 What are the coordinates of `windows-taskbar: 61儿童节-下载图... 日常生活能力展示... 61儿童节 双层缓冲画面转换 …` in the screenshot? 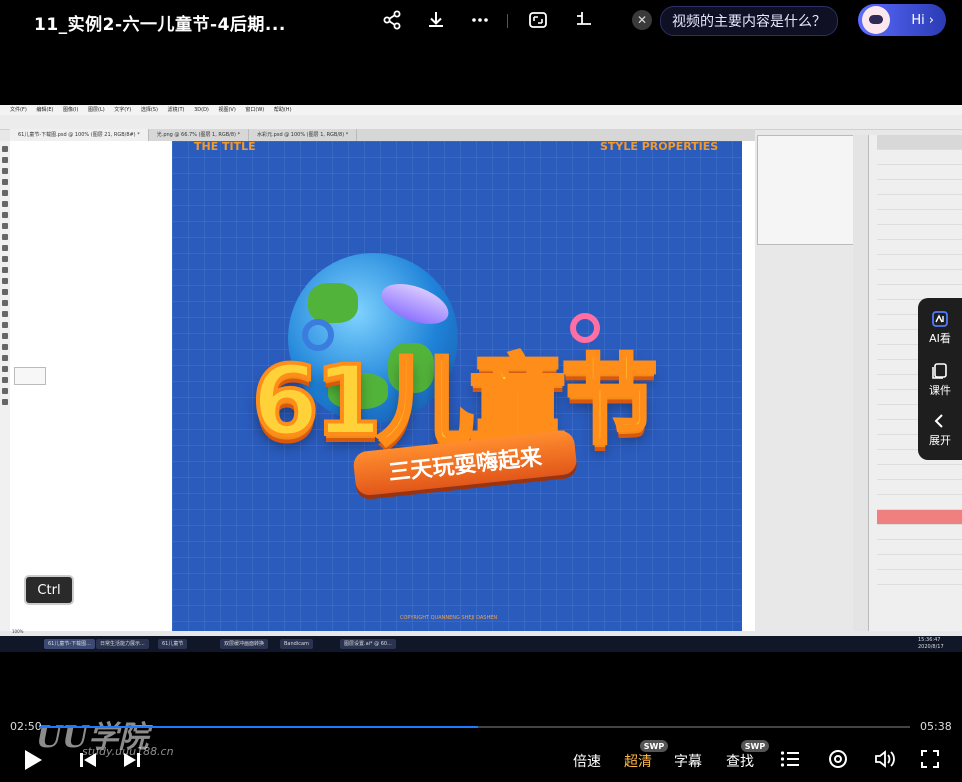 It's located at (481, 644).